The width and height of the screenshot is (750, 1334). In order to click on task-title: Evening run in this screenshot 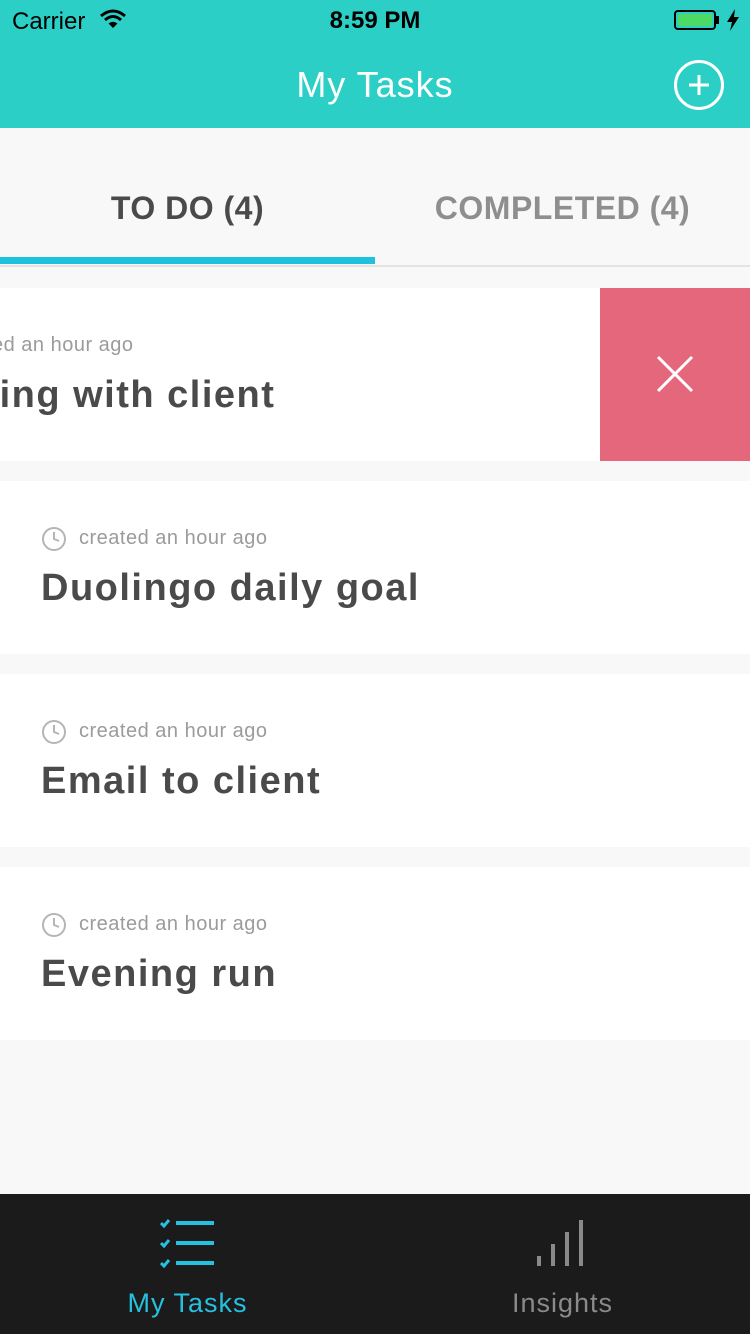, I will do `click(159, 974)`.